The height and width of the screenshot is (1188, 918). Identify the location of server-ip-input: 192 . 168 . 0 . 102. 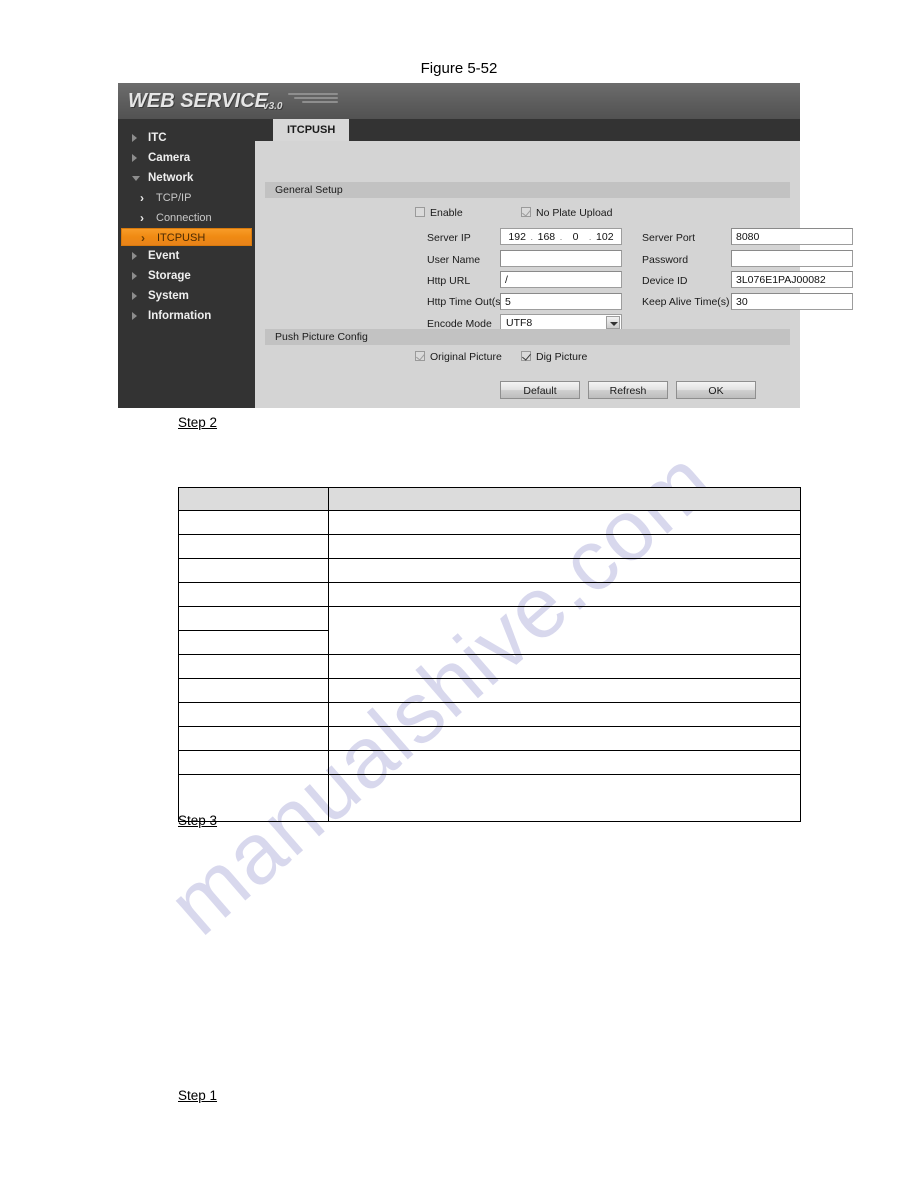
(561, 236).